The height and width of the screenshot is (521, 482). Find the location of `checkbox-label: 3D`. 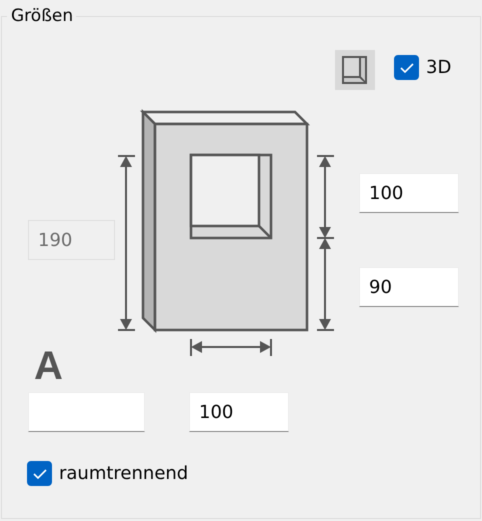

checkbox-label: 3D is located at coordinates (439, 67).